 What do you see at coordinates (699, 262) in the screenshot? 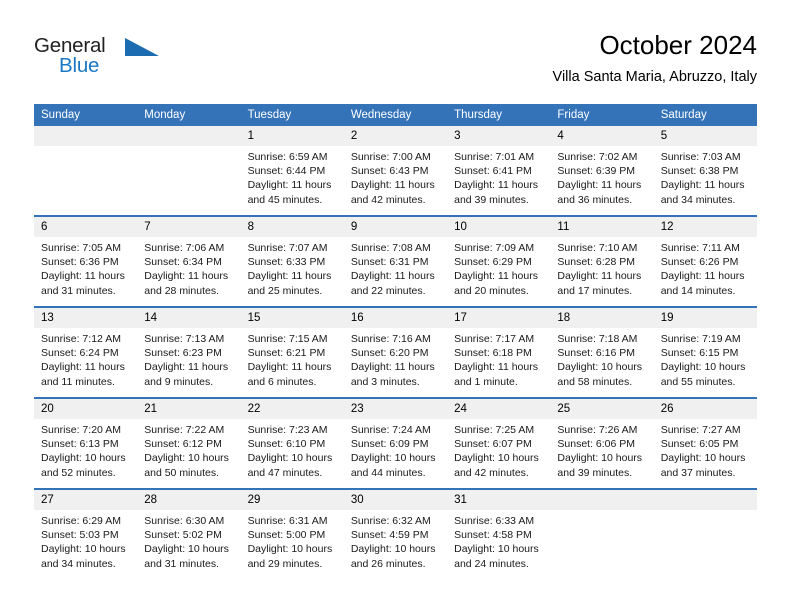
I see `sunset-text: Sunset: 6:26 PM` at bounding box center [699, 262].